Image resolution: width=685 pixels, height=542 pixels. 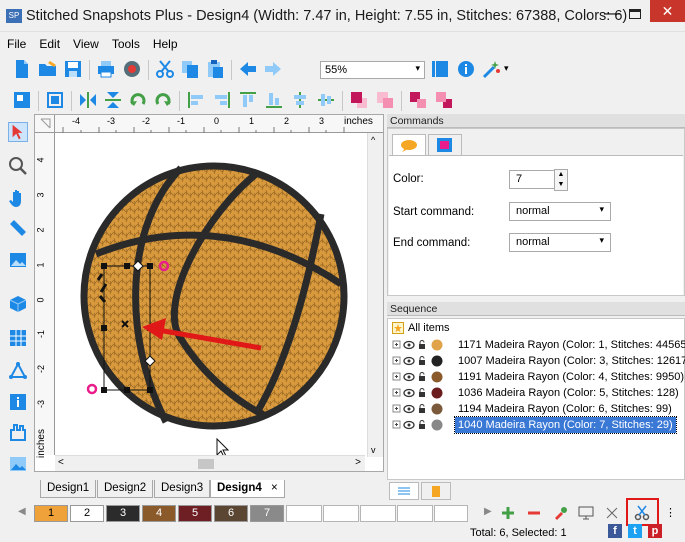 I want to click on tab-color-chart, so click(x=436, y=491).